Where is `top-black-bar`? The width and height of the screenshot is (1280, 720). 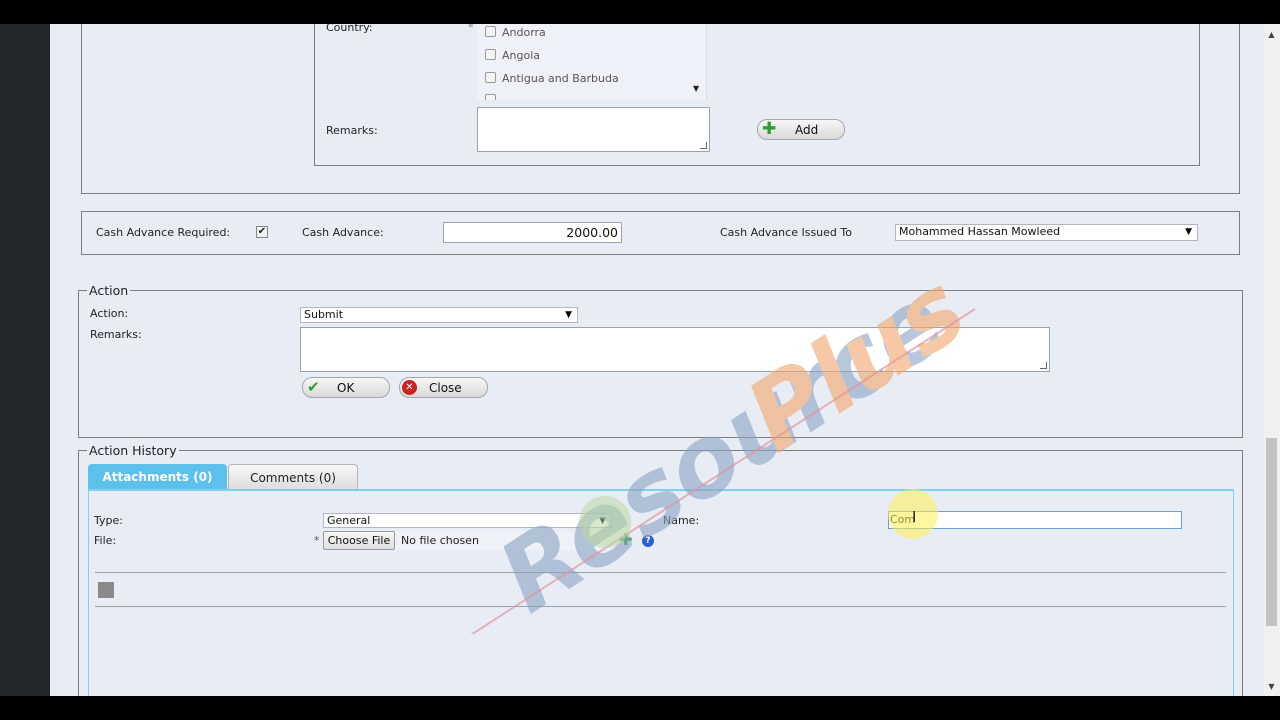 top-black-bar is located at coordinates (640, 12).